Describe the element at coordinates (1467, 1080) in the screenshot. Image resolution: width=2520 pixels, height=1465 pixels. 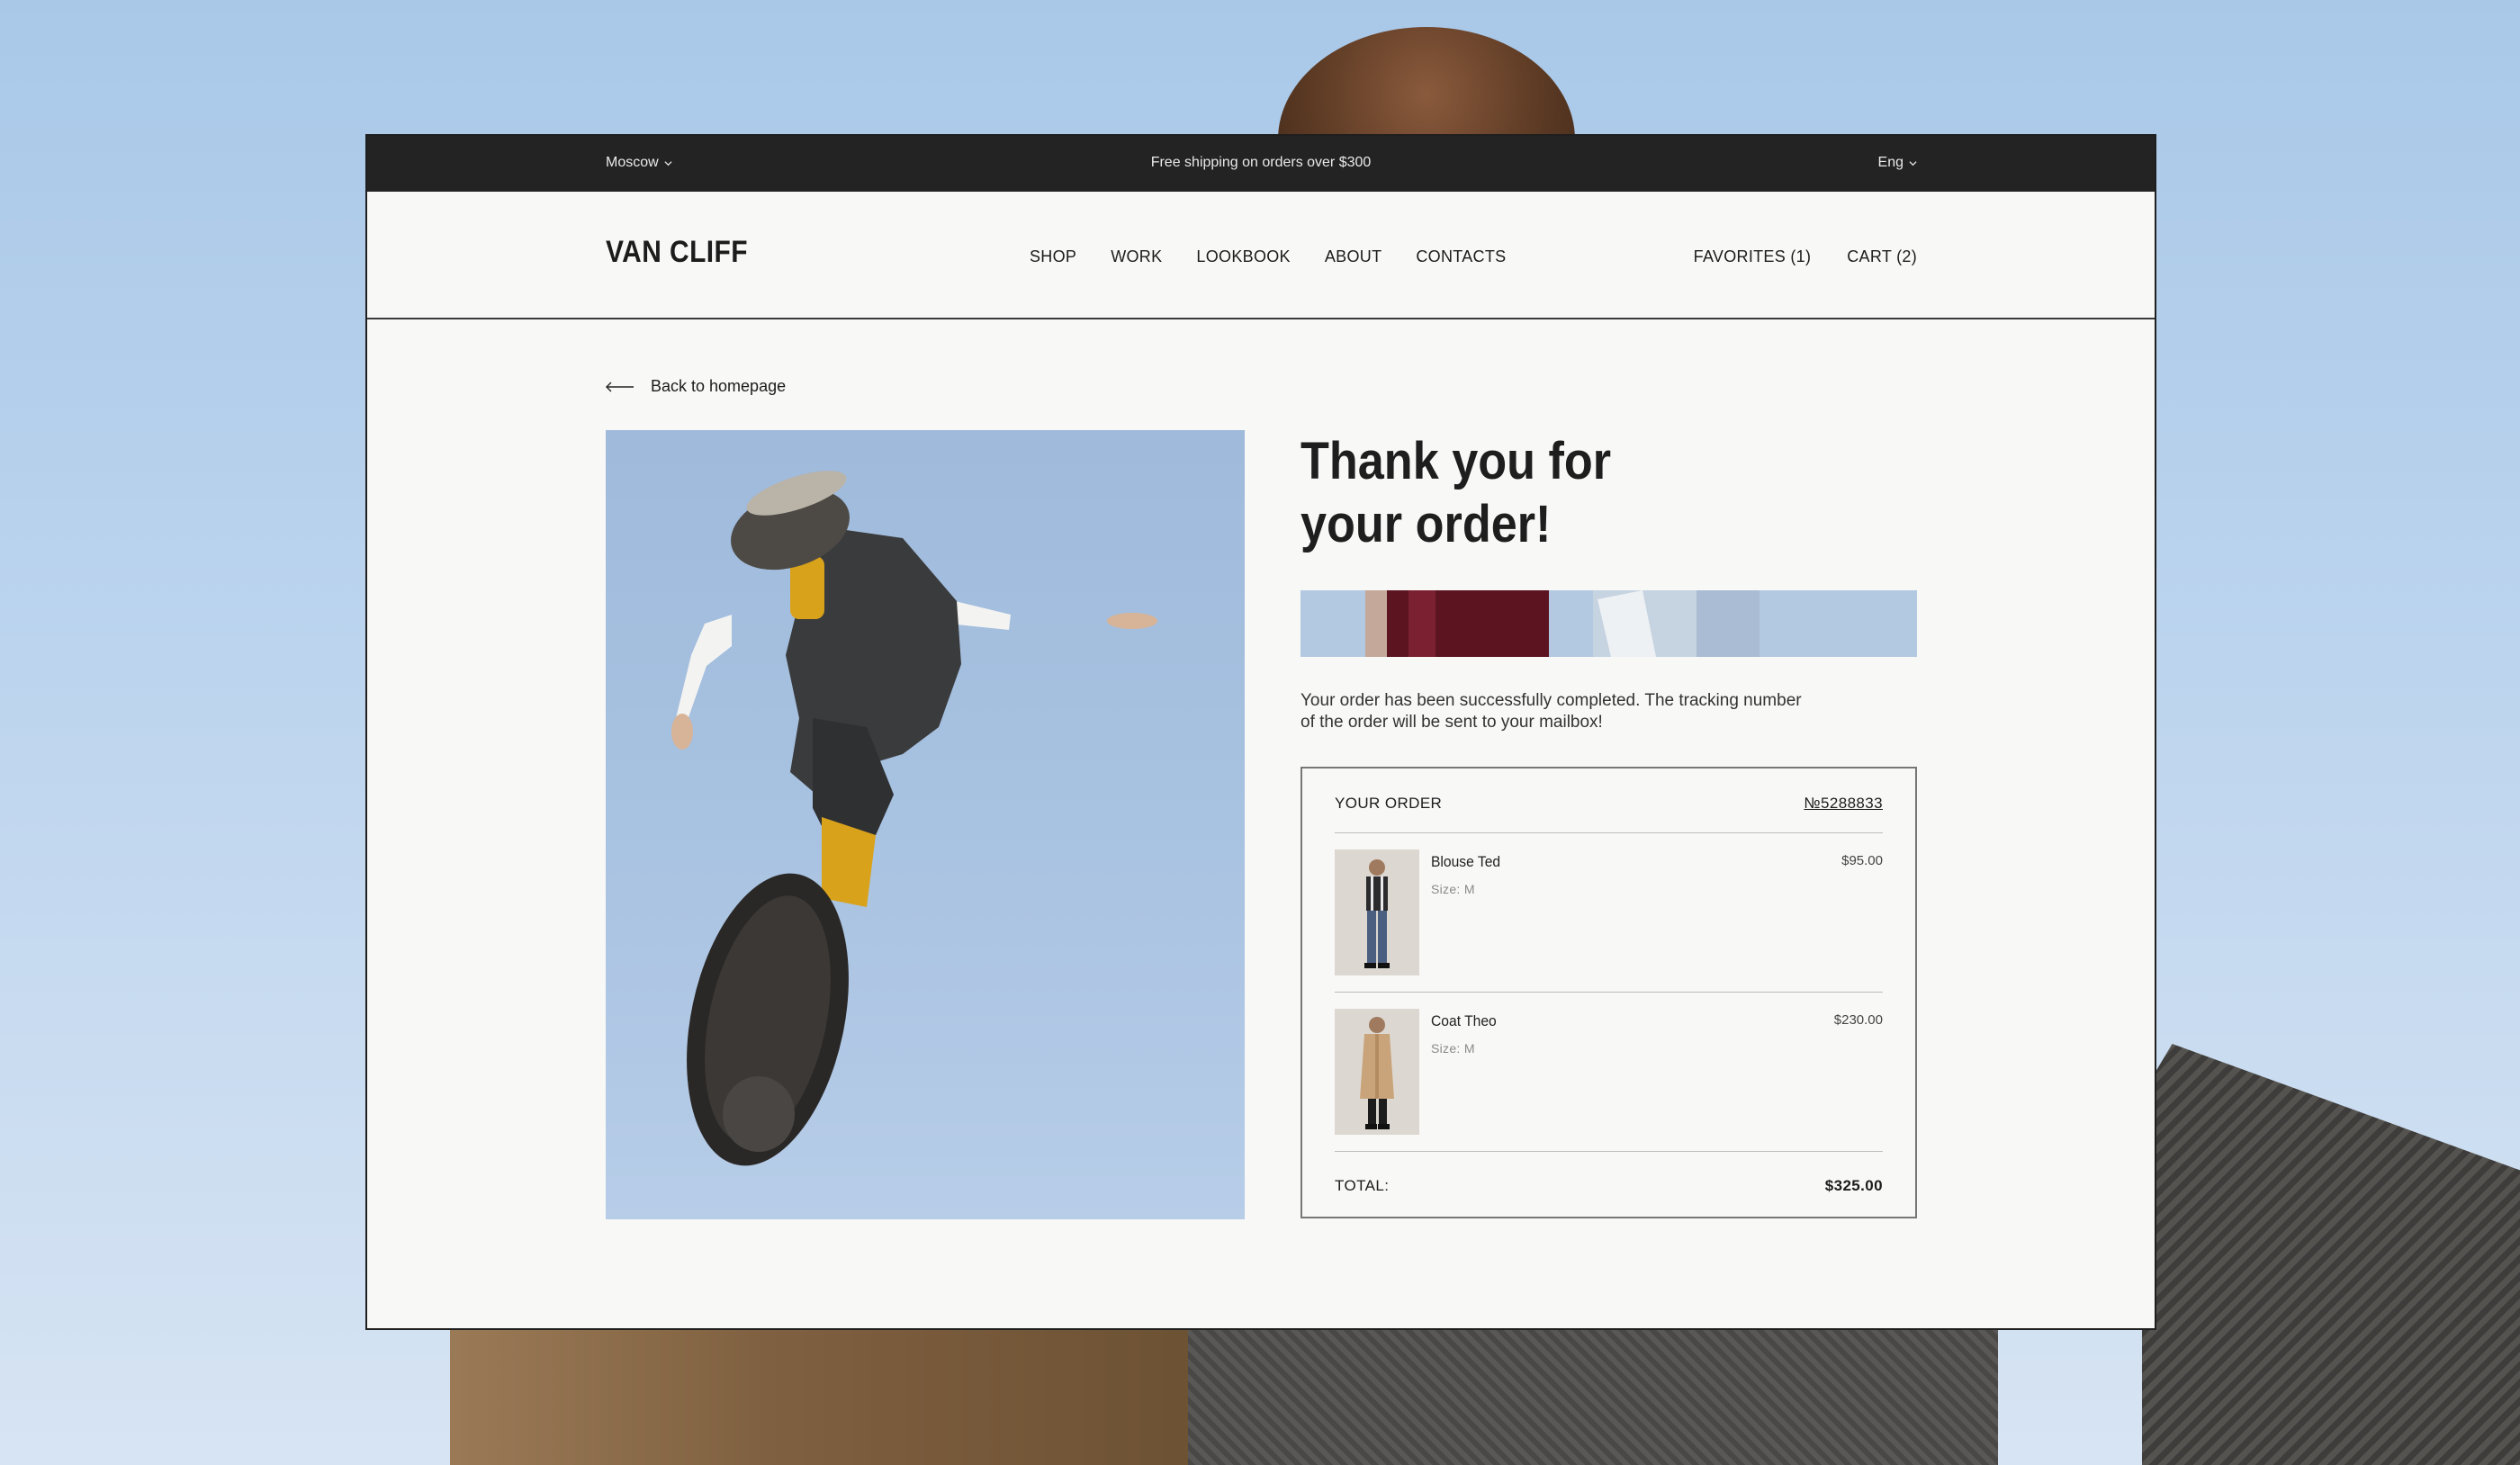
I see `product-info: Coat Theo Size: M` at that location.